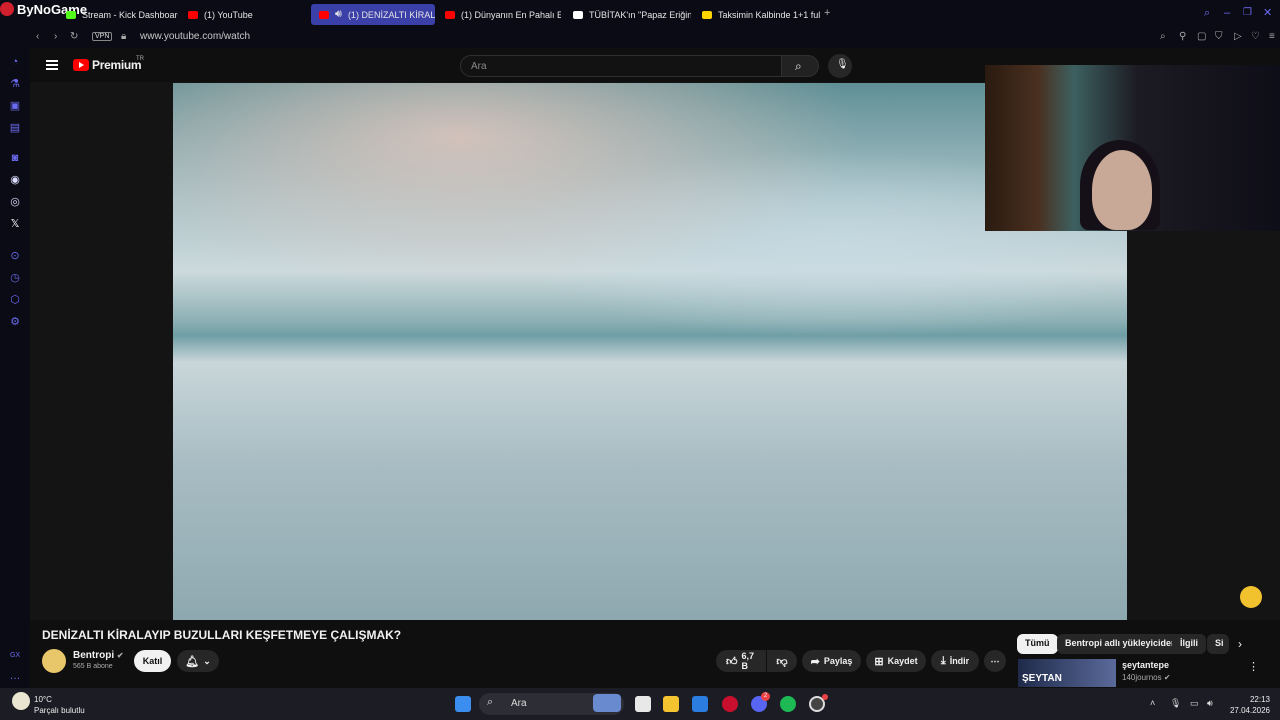  I want to click on channel-avatar, so click(54, 661).